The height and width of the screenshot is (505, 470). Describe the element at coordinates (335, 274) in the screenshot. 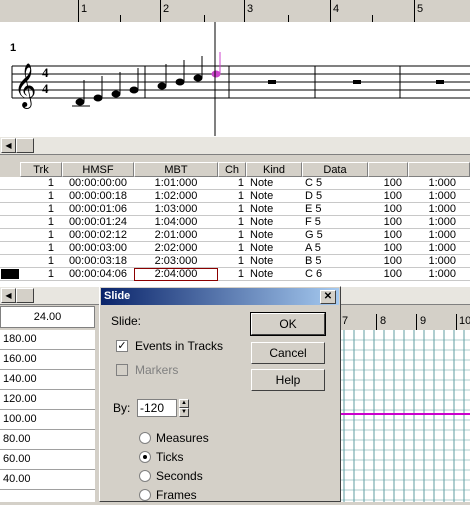

I see `cell-data: C 6` at that location.